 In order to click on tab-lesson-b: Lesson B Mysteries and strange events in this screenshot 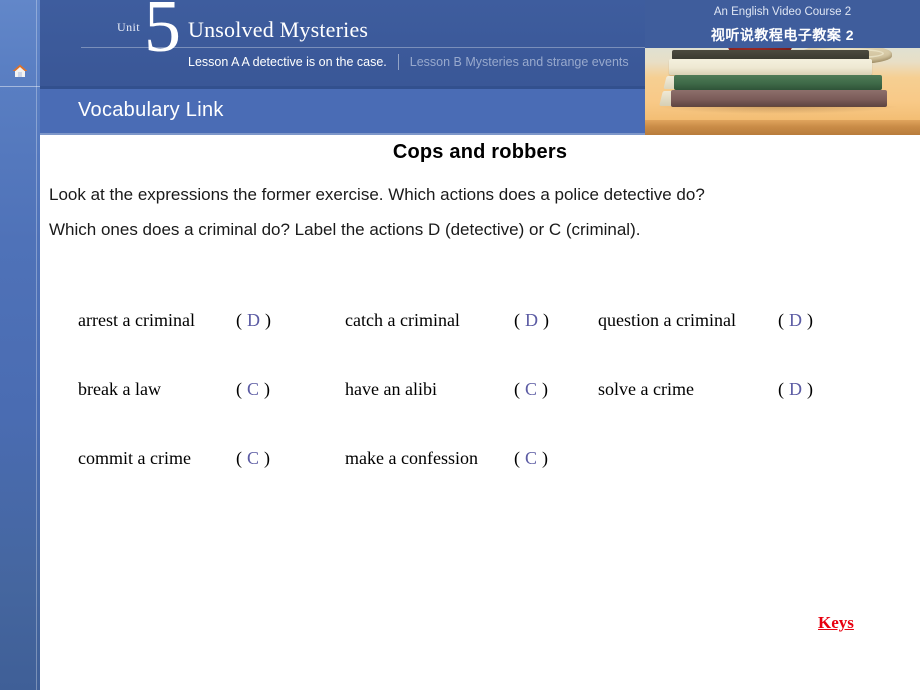, I will do `click(514, 62)`.